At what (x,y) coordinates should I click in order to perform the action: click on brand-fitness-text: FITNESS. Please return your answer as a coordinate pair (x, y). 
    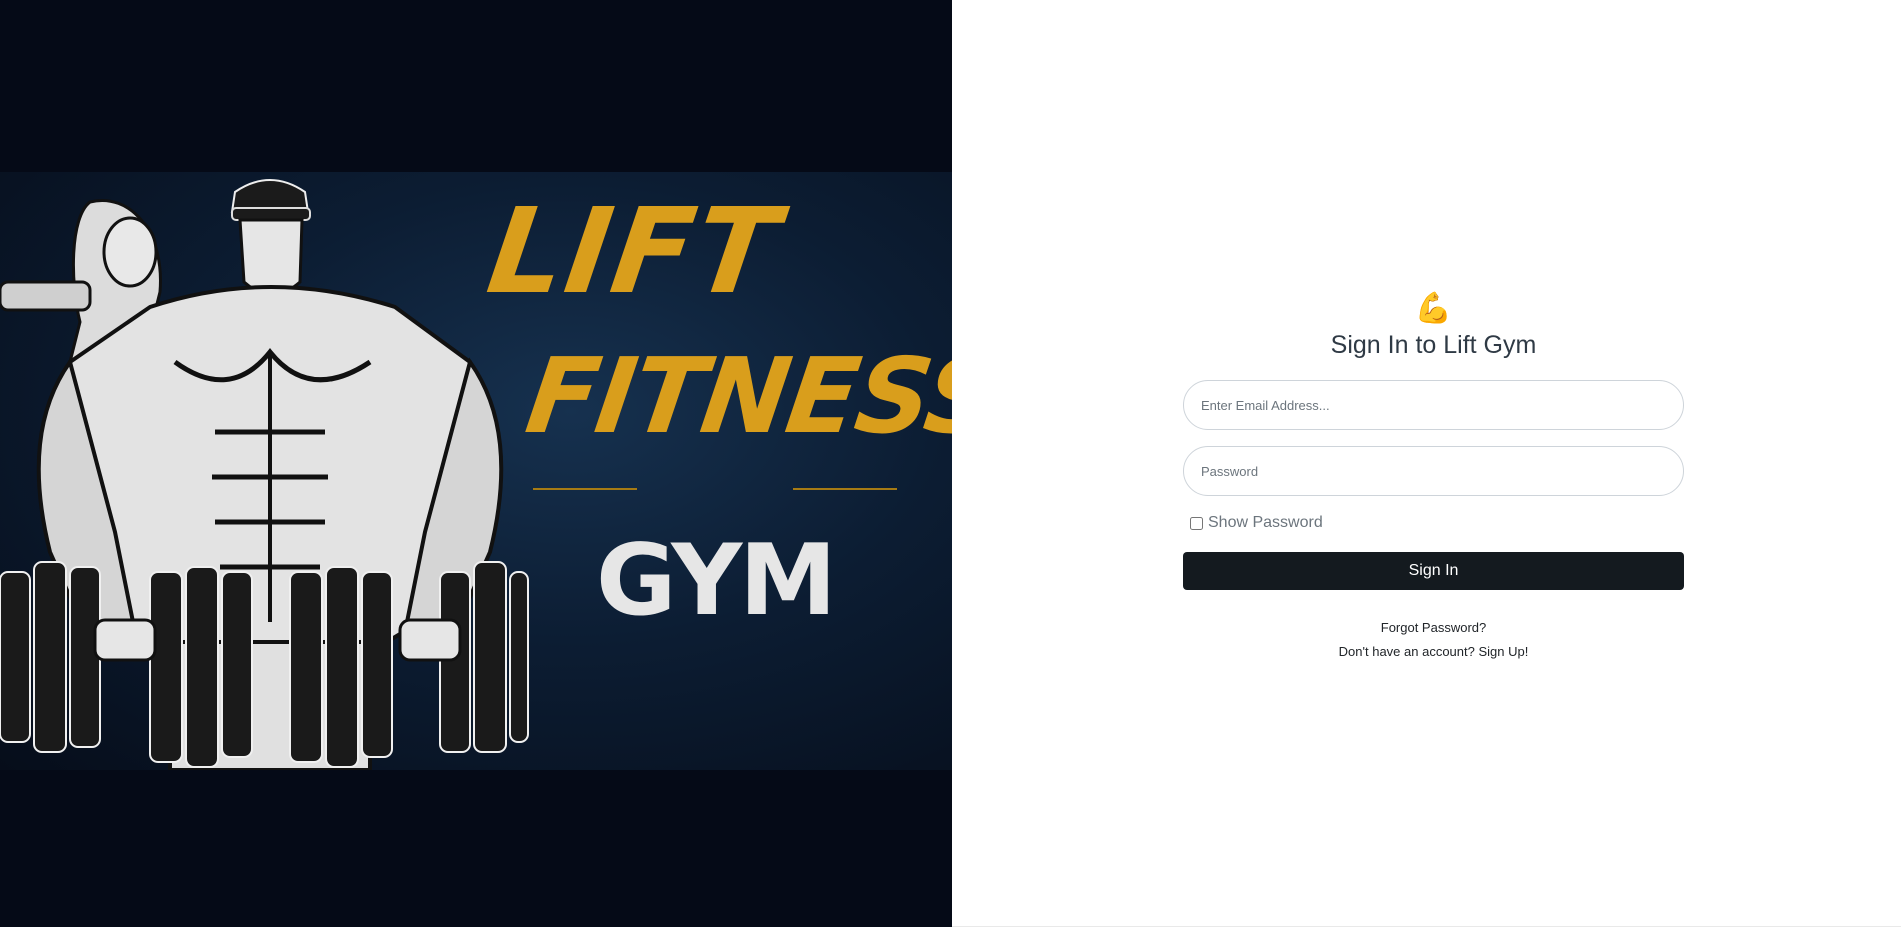
    Looking at the image, I should click on (735, 396).